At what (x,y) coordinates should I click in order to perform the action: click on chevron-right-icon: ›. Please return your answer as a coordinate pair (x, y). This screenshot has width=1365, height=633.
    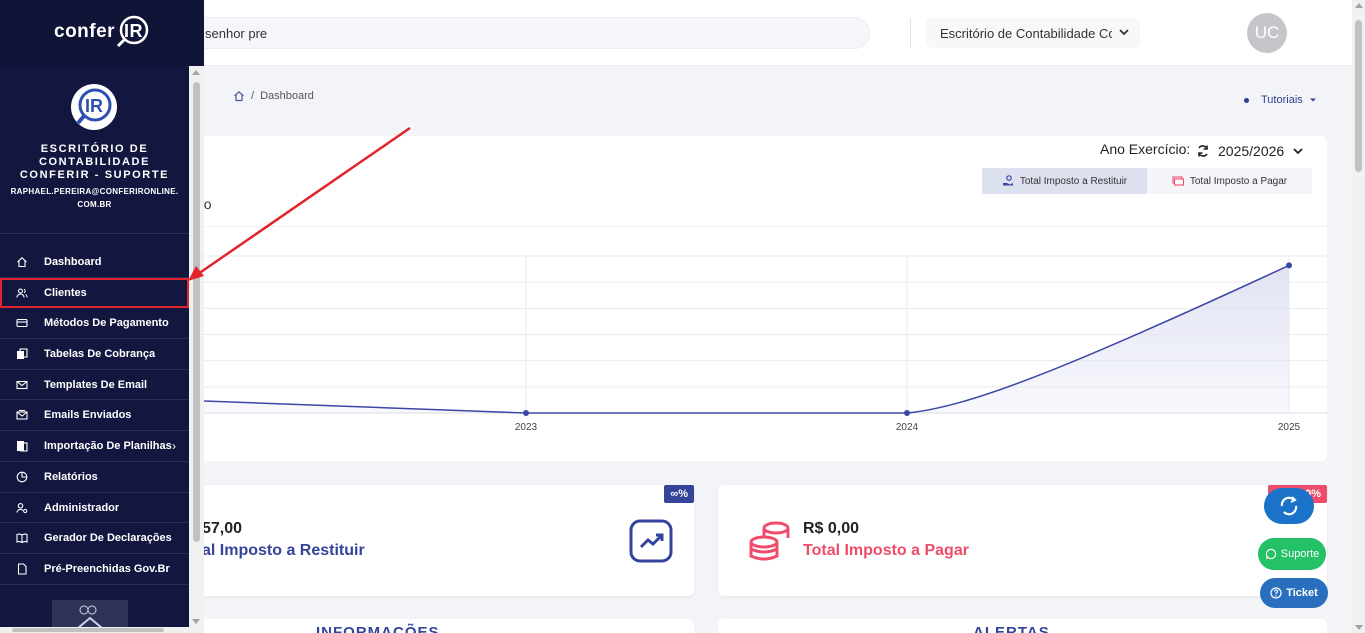
    Looking at the image, I should click on (174, 446).